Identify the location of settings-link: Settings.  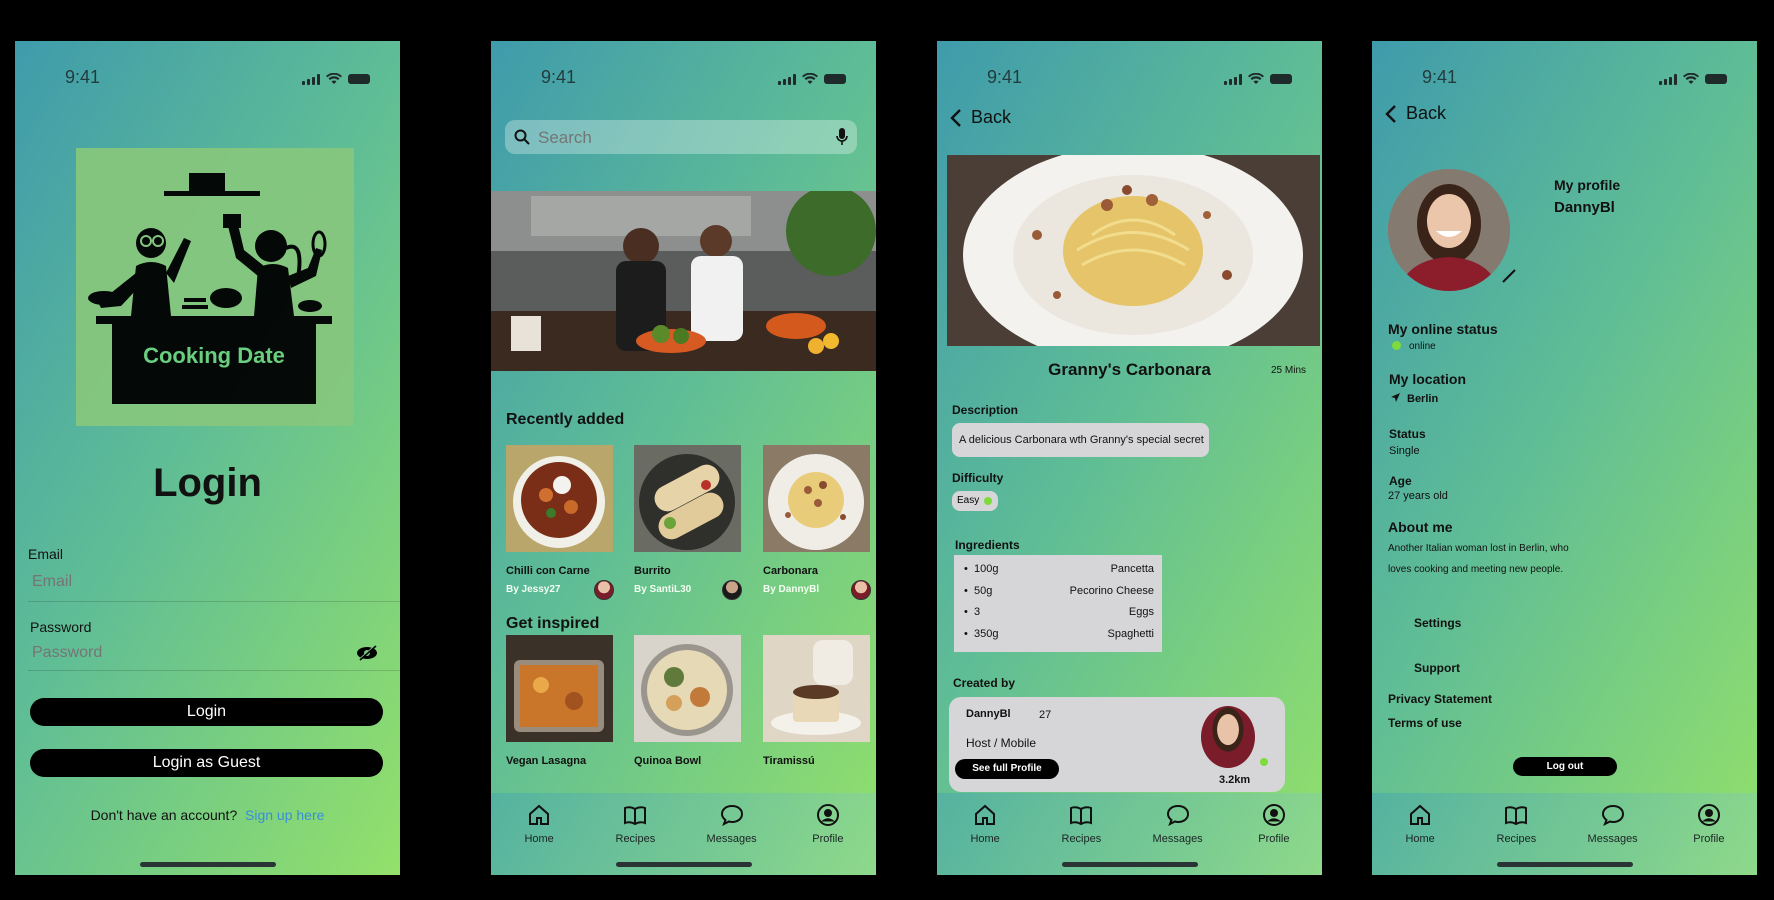
(1437, 623).